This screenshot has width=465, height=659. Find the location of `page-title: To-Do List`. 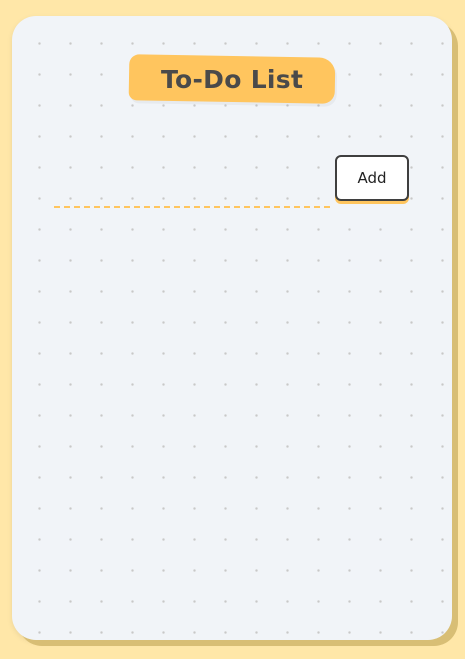

page-title: To-Do List is located at coordinates (232, 79).